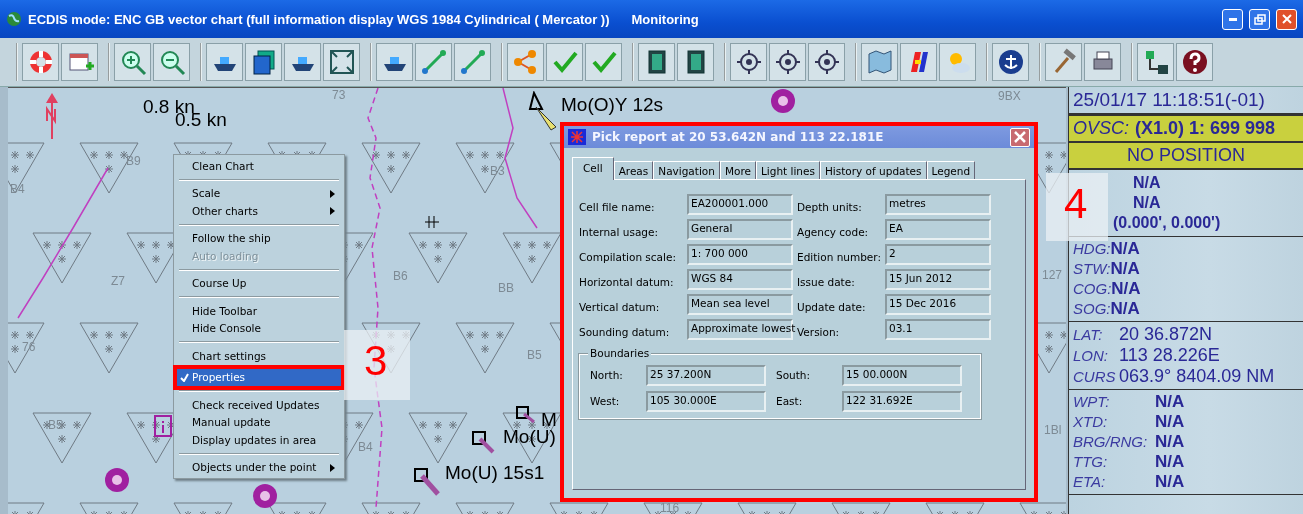  I want to click on chart-label: Mo(U) 15s1, so click(495, 473).